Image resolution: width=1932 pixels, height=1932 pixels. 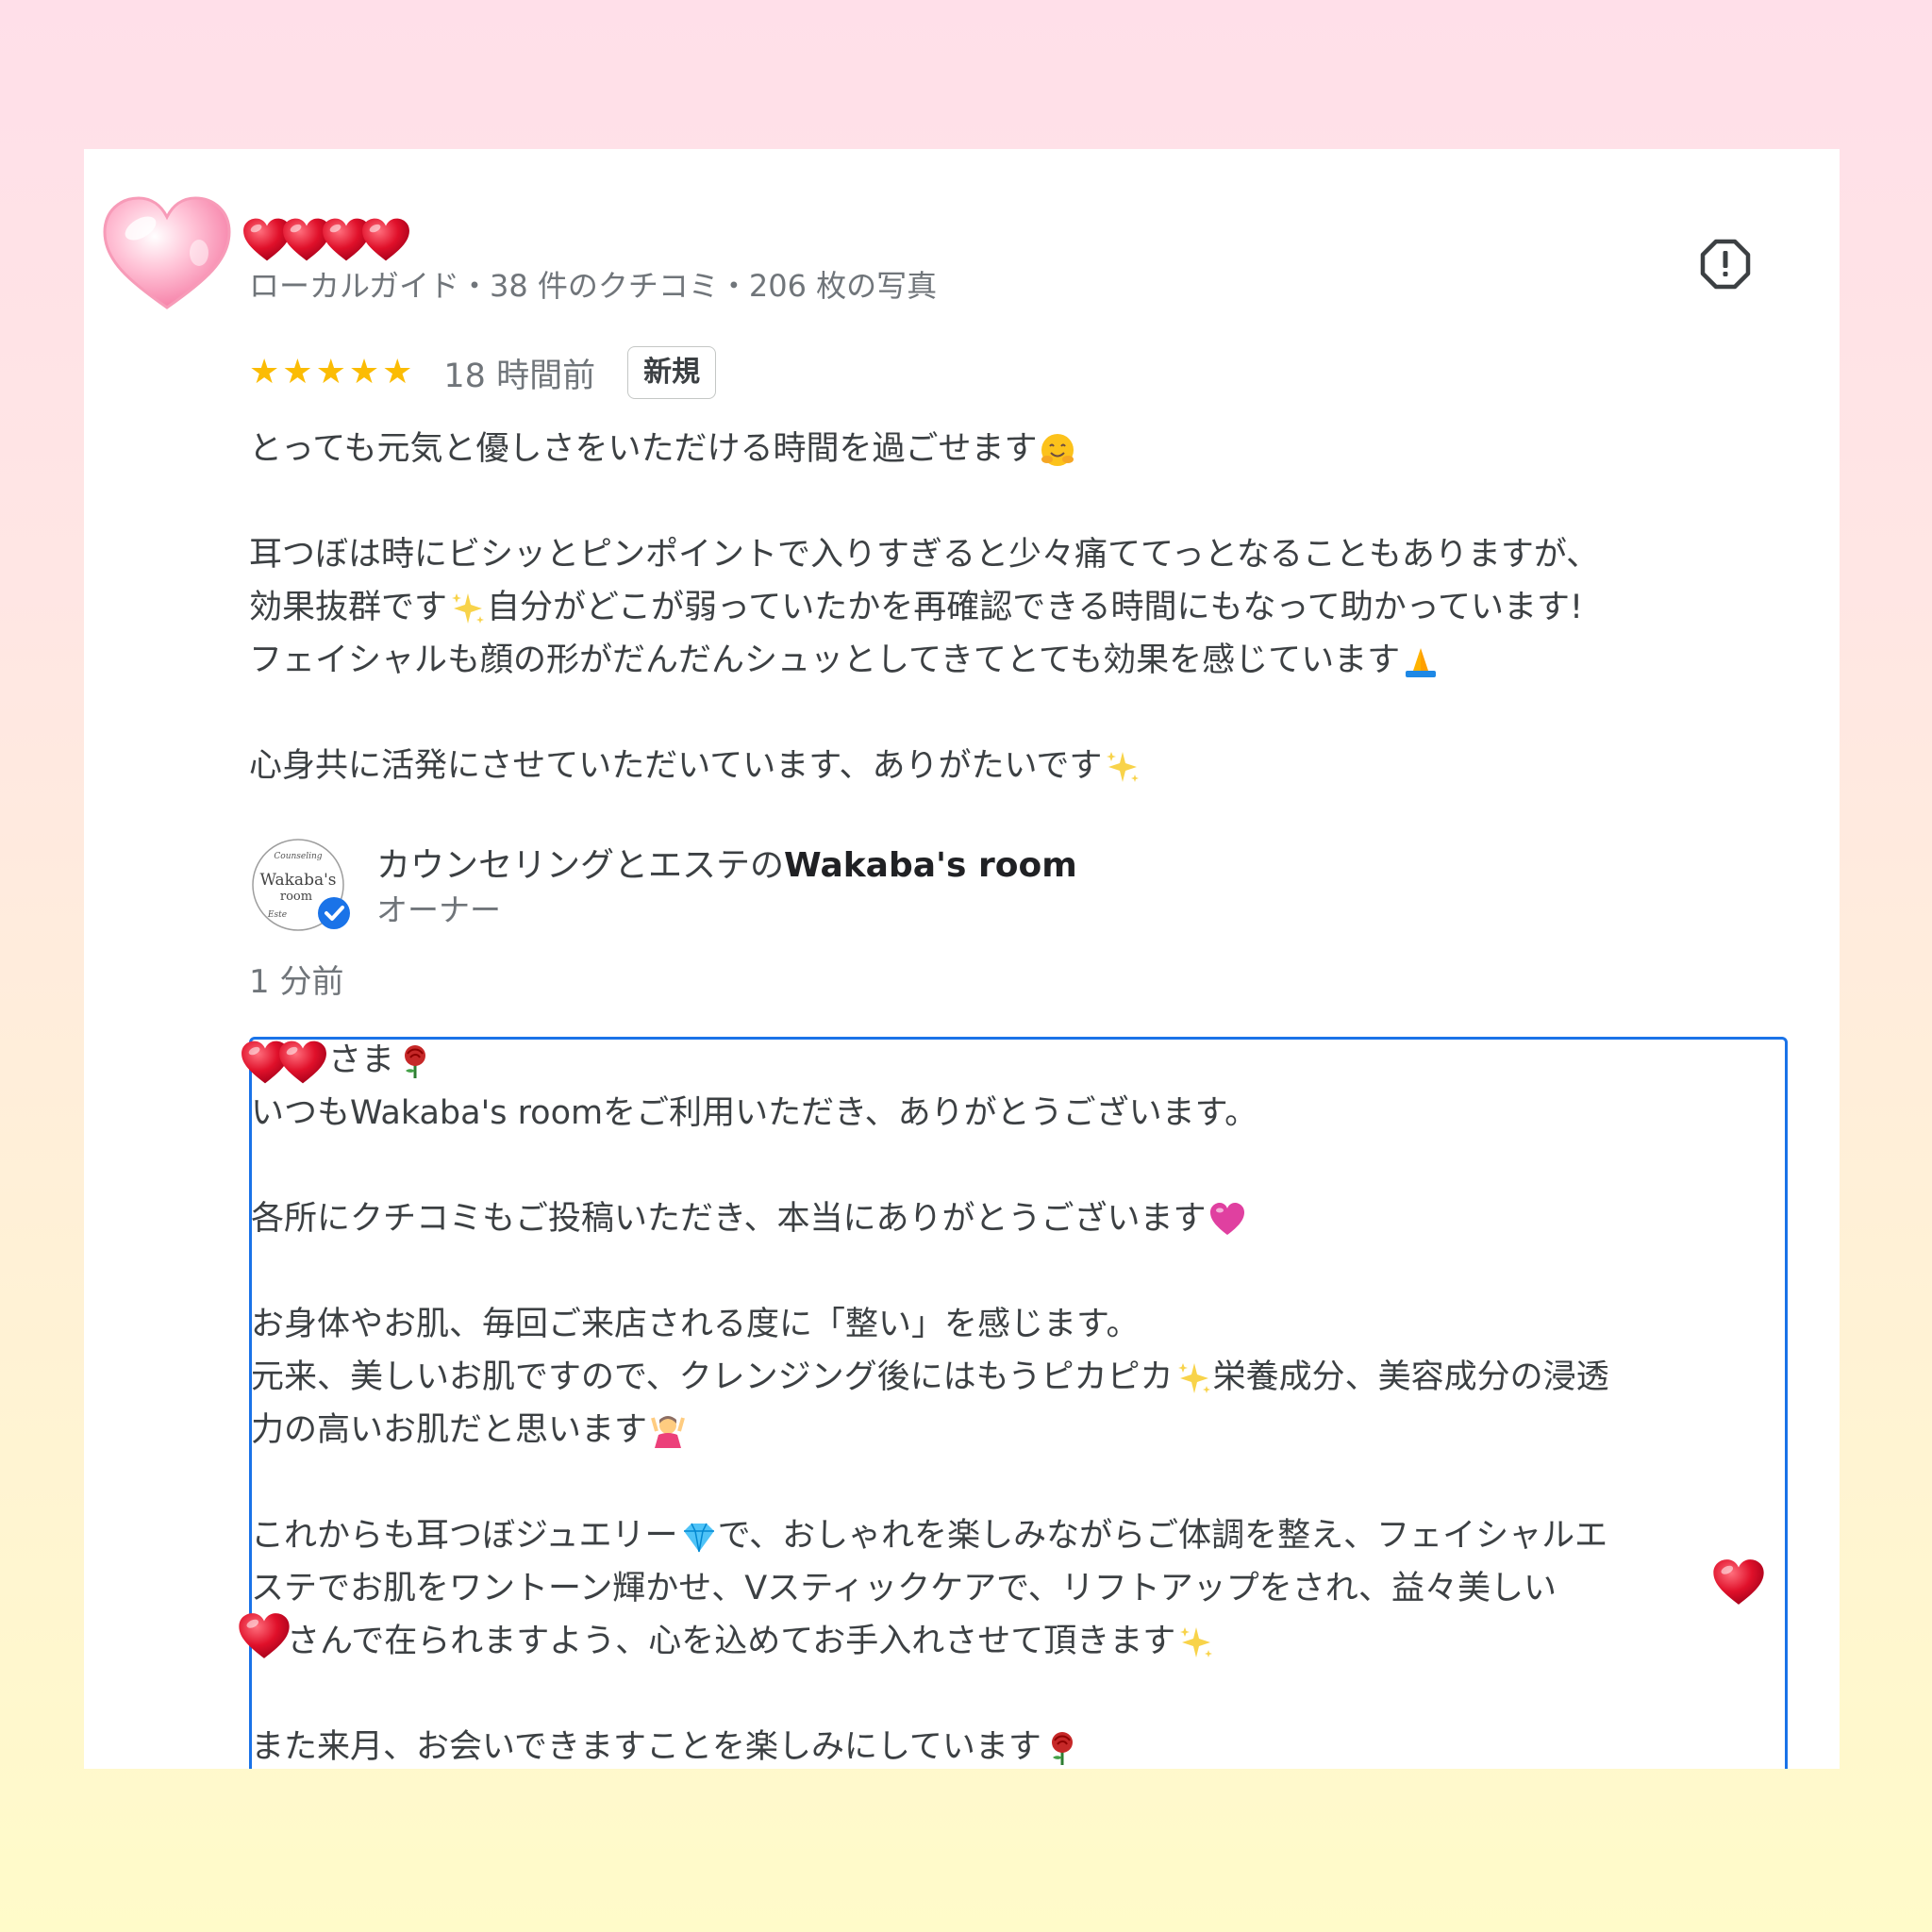 What do you see at coordinates (1421, 661) in the screenshot?
I see `folded-hands-icon` at bounding box center [1421, 661].